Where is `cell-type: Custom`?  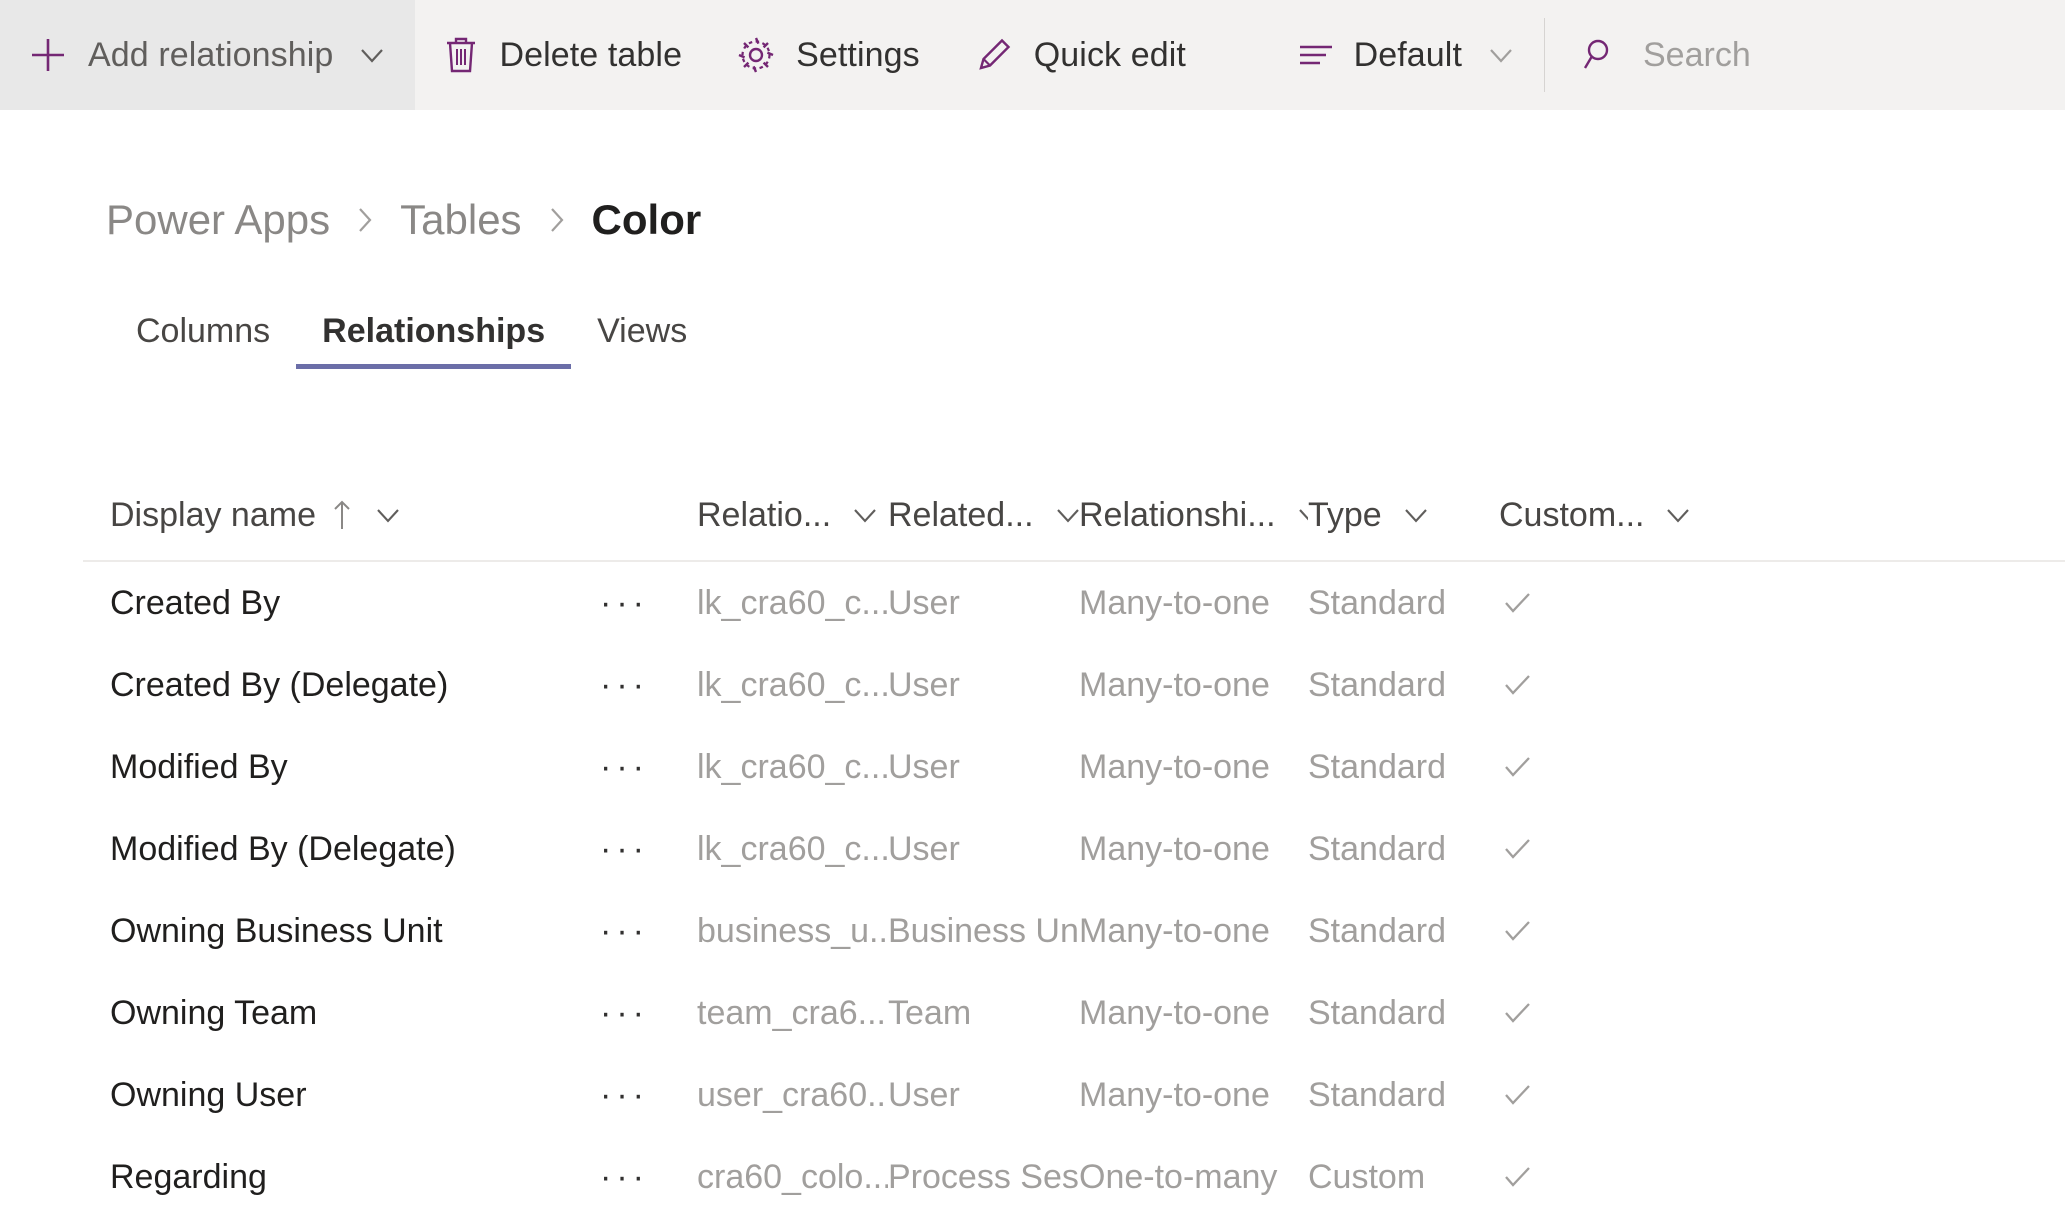
cell-type: Custom is located at coordinates (1367, 1176).